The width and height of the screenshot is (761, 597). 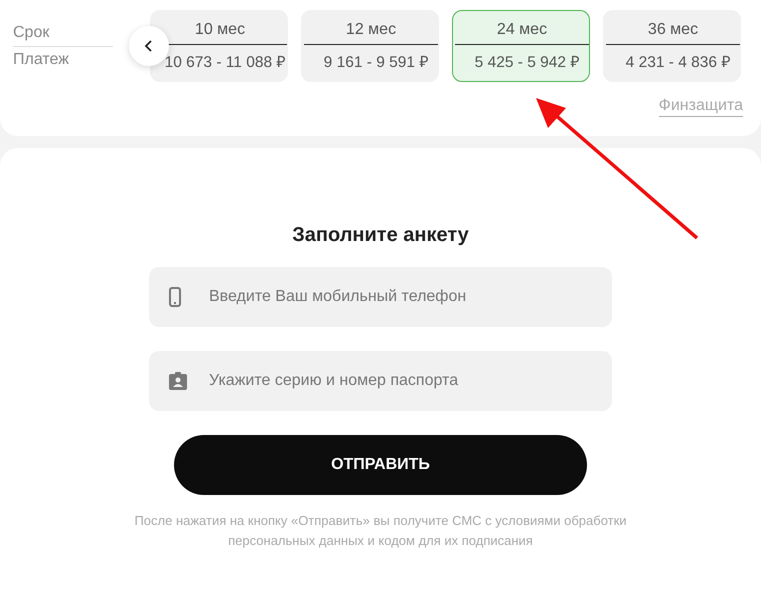 What do you see at coordinates (63, 34) in the screenshot?
I see `term-label: Срок` at bounding box center [63, 34].